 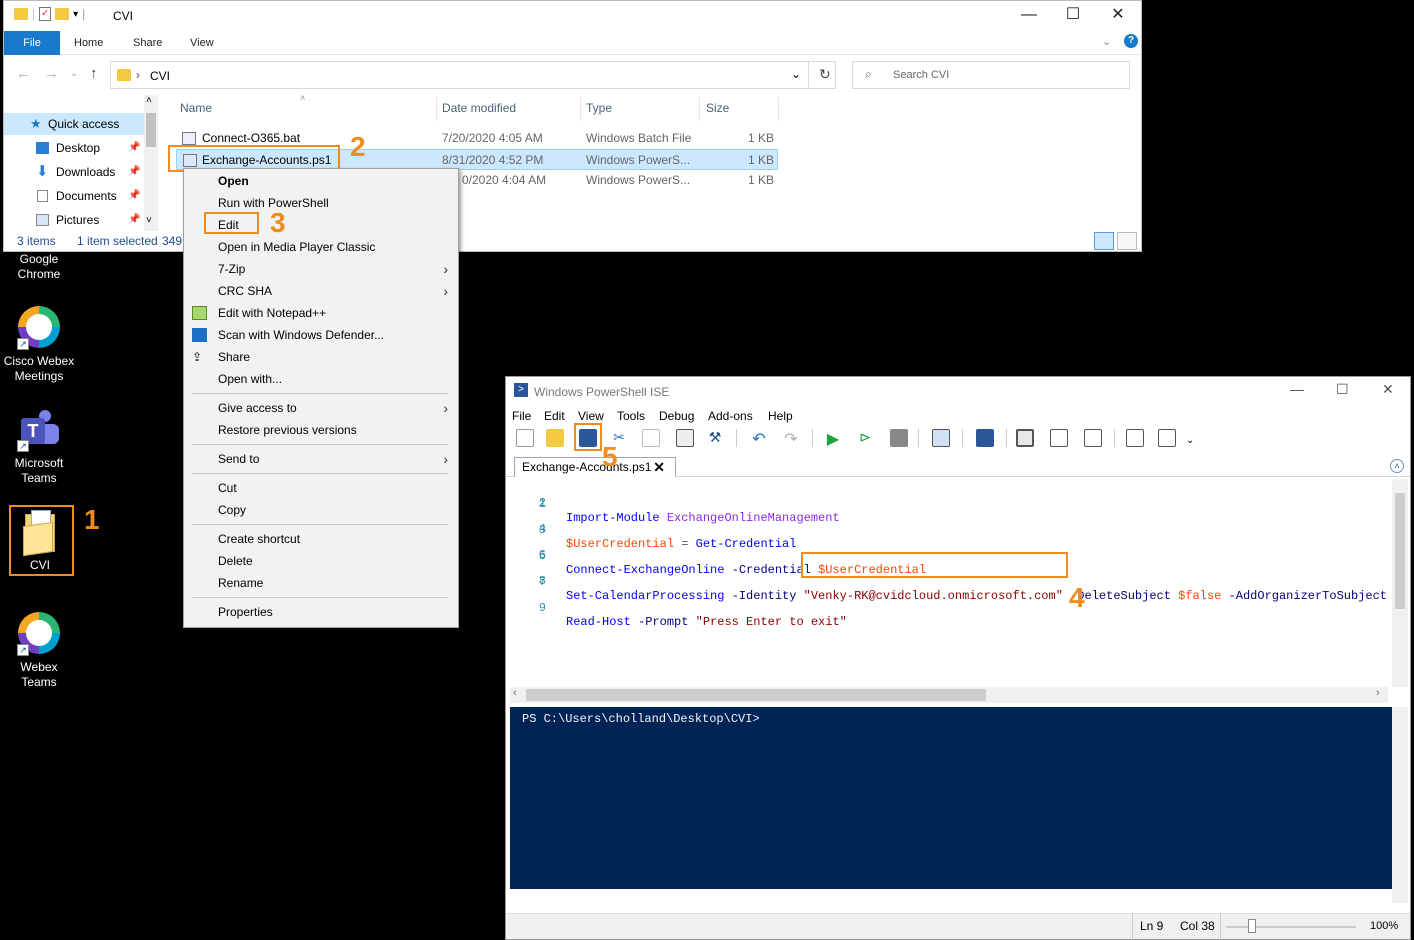 I want to click on search-input: ⌕ Search CVI, so click(x=991, y=75).